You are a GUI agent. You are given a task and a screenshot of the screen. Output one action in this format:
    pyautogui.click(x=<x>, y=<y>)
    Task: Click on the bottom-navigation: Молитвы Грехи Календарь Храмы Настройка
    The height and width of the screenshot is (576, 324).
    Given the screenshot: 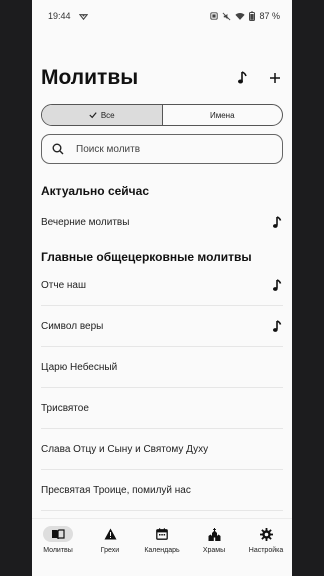 What is the action you would take?
    pyautogui.click(x=162, y=539)
    